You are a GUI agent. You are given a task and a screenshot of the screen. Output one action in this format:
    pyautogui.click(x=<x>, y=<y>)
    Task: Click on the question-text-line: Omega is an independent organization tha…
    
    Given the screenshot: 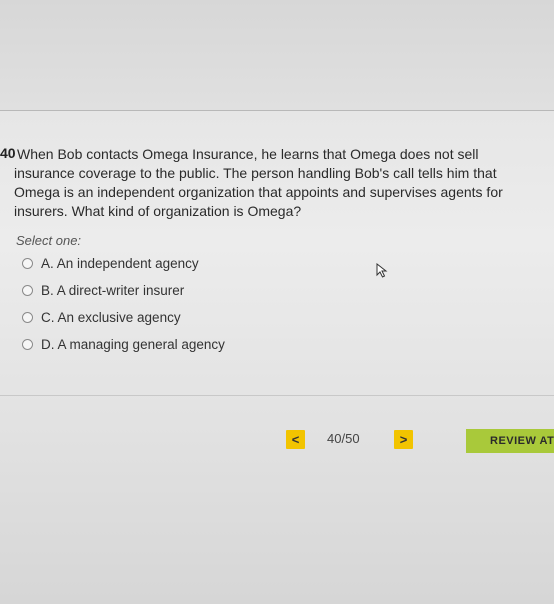 What is the action you would take?
    pyautogui.click(x=258, y=192)
    